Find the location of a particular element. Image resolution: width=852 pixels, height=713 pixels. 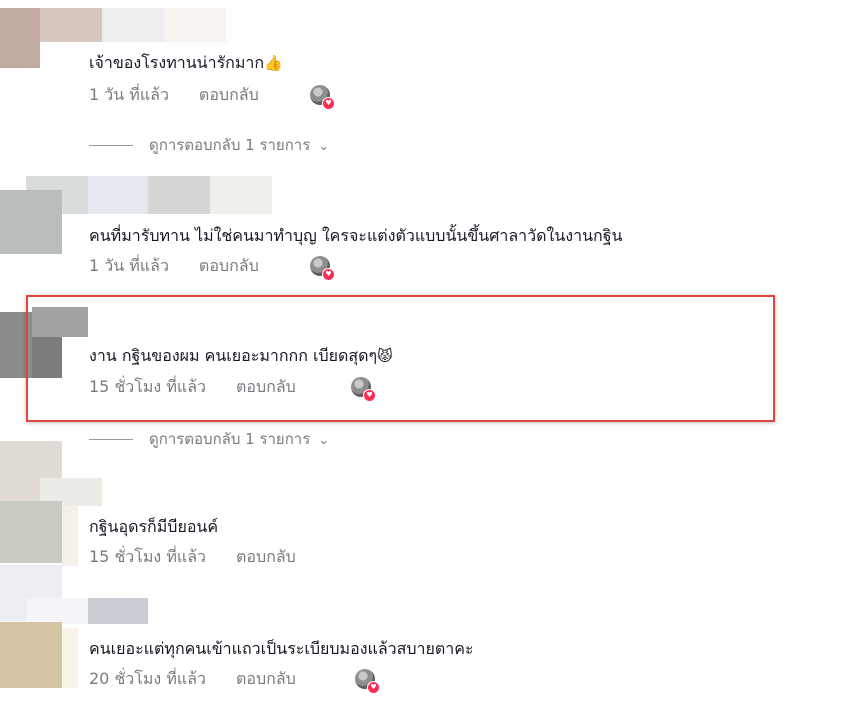

comment-text-body: กฐินอุดรก็มีบียอนค์ is located at coordinates (154, 526).